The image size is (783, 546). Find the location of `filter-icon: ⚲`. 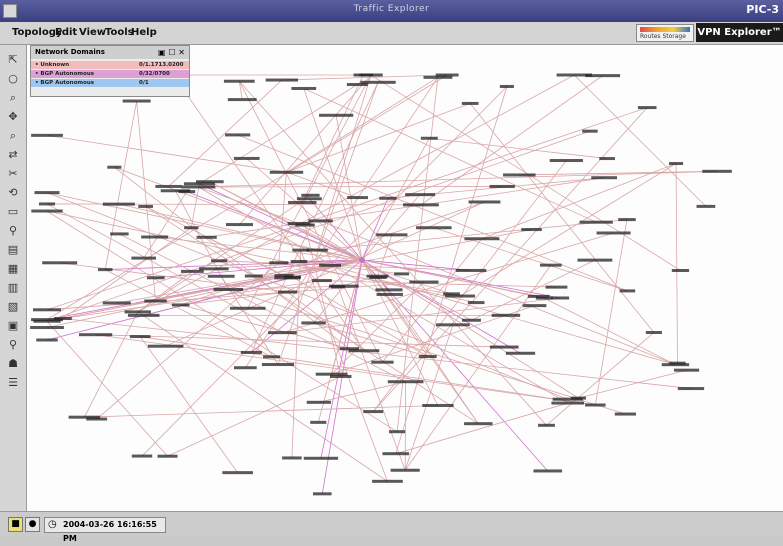

filter-icon: ⚲ is located at coordinates (13, 231).